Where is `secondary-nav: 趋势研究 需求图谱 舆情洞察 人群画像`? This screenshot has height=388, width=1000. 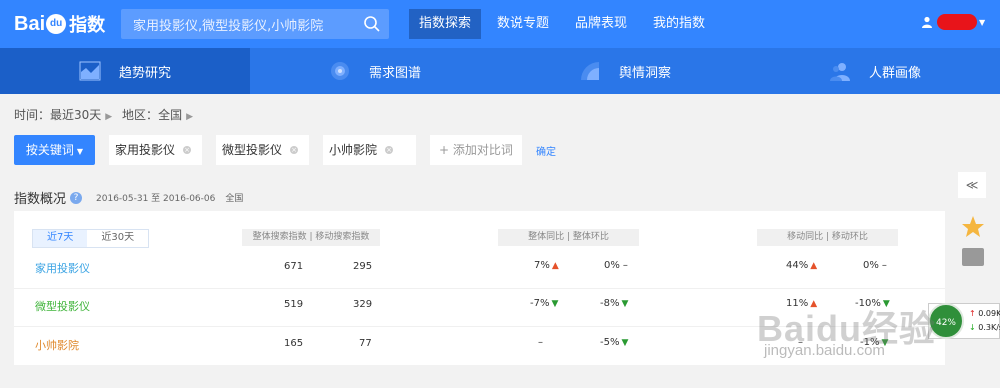 secondary-nav: 趋势研究 需求图谱 舆情洞察 人群画像 is located at coordinates (500, 71).